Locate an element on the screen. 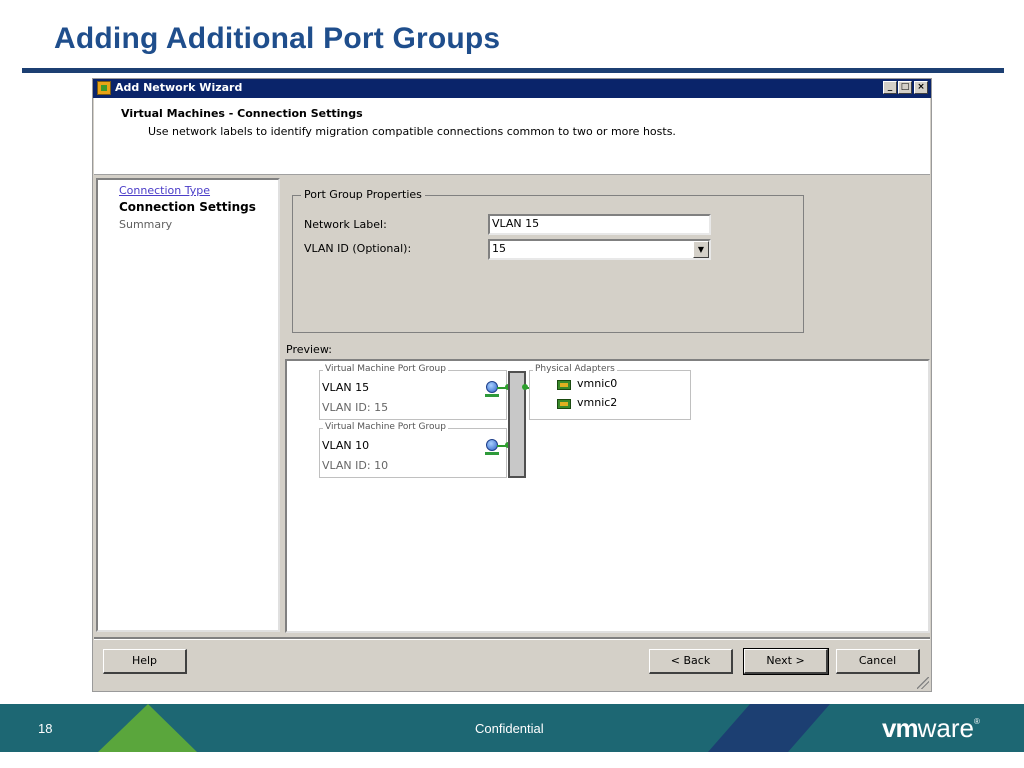 This screenshot has width=1024, height=768. cancel-button: Cancel is located at coordinates (878, 661).